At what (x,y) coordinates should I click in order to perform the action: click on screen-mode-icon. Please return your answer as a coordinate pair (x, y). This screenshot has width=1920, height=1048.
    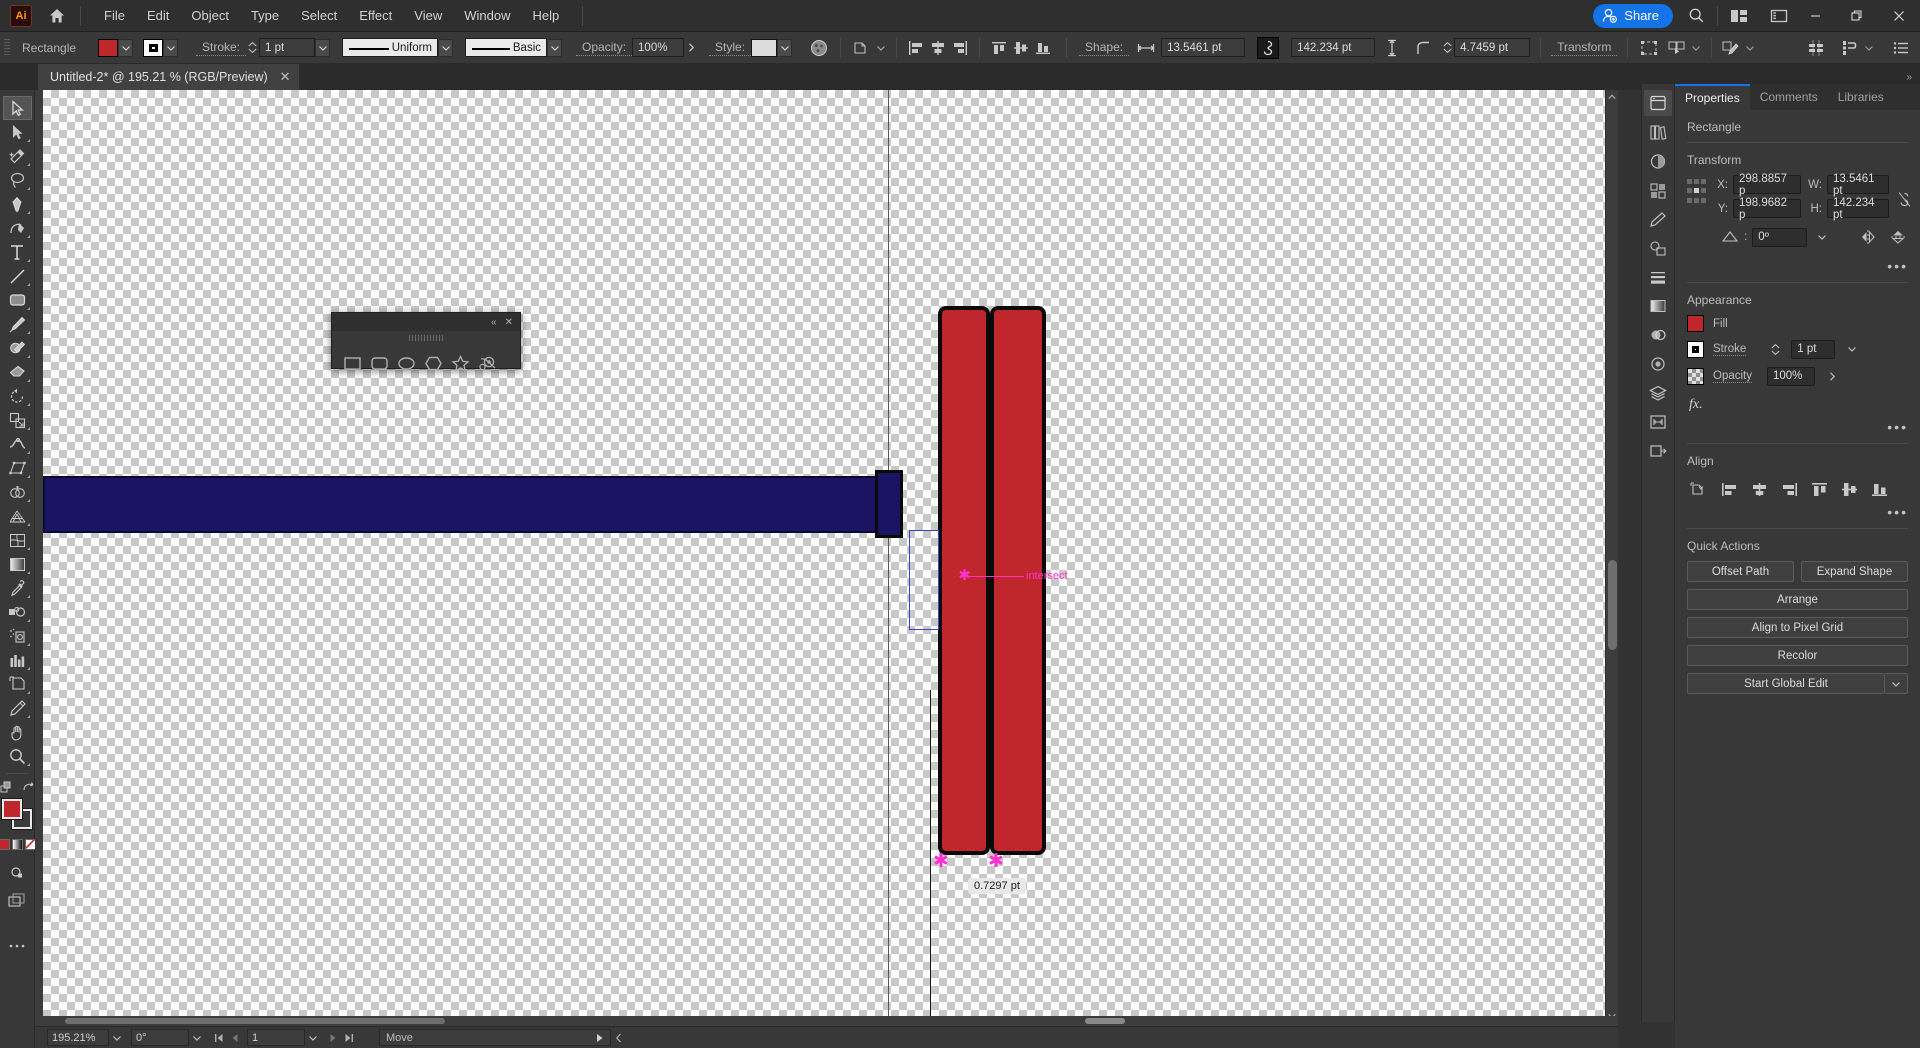
    Looking at the image, I should click on (17, 900).